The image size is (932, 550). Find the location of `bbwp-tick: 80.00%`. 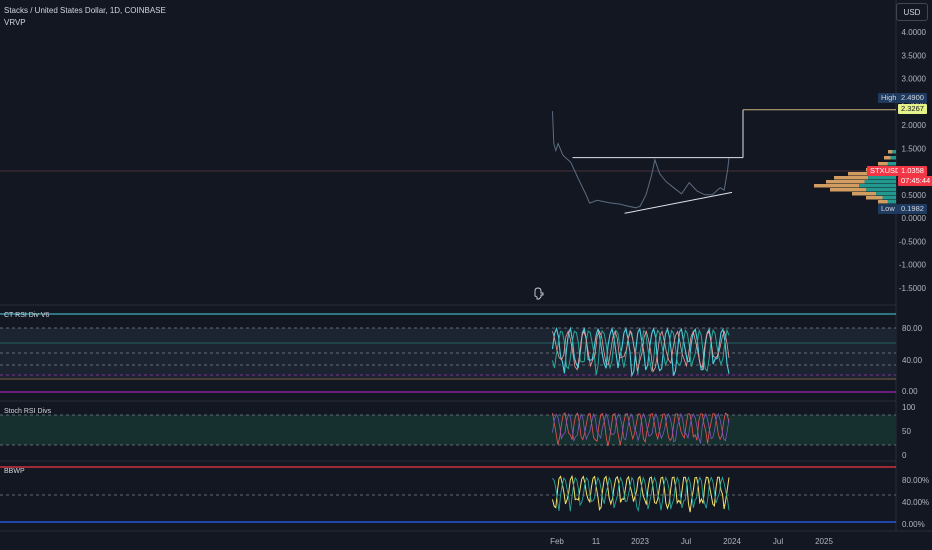

bbwp-tick: 80.00% is located at coordinates (915, 480).